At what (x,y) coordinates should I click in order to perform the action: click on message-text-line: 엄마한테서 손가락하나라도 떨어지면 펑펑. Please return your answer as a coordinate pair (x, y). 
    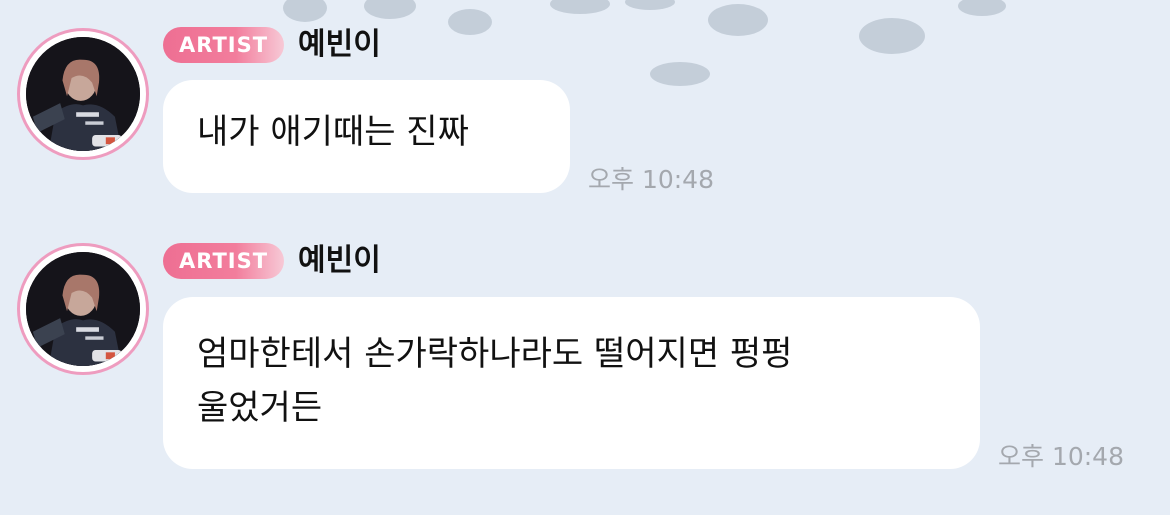
    Looking at the image, I should click on (495, 354).